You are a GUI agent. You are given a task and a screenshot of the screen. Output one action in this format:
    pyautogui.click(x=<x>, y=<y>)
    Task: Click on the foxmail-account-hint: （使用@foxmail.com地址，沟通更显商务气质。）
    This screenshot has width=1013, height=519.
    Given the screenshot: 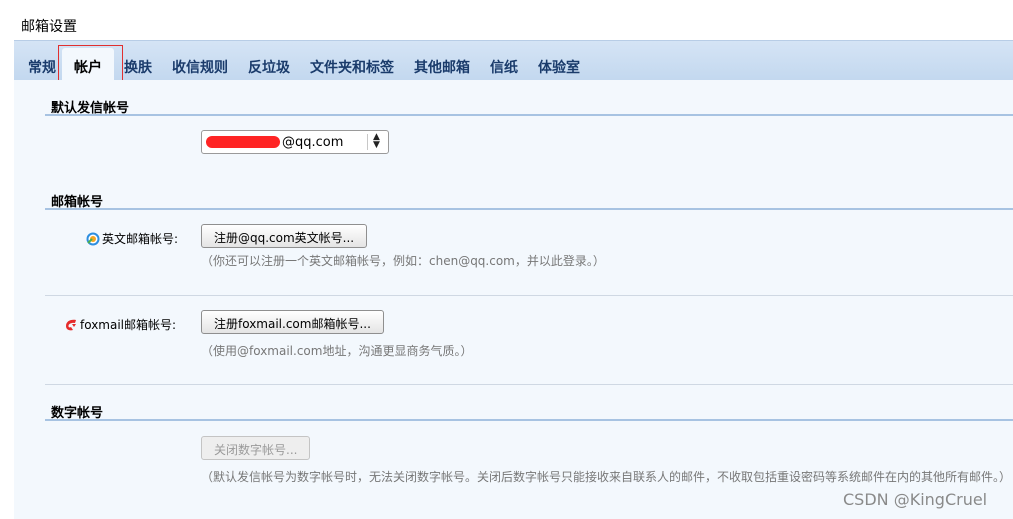 What is the action you would take?
    pyautogui.click(x=337, y=351)
    